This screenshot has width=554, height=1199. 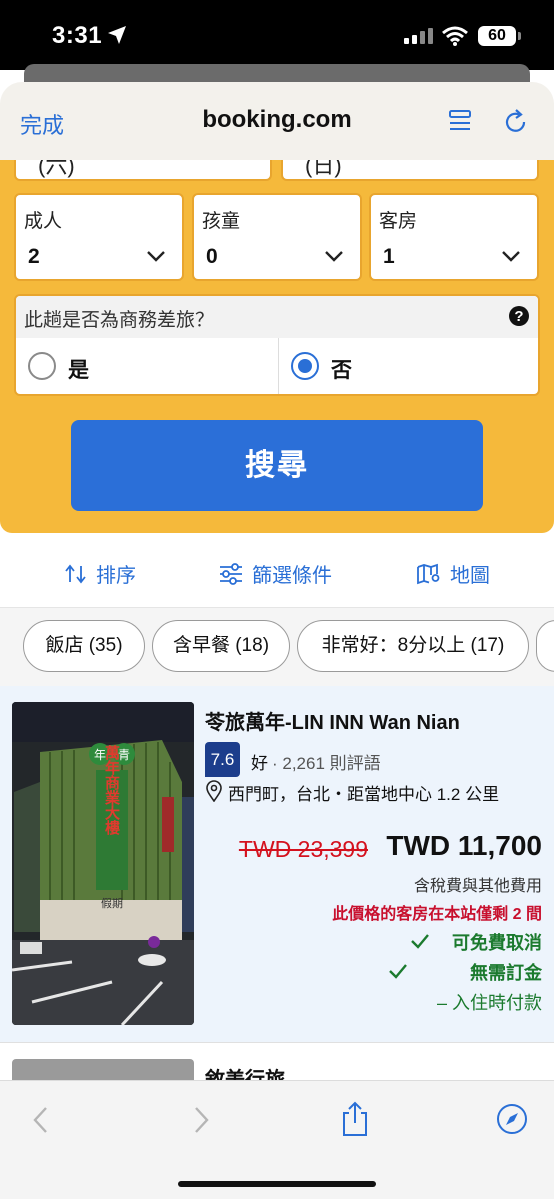 I want to click on children-value: 0, so click(x=212, y=256).